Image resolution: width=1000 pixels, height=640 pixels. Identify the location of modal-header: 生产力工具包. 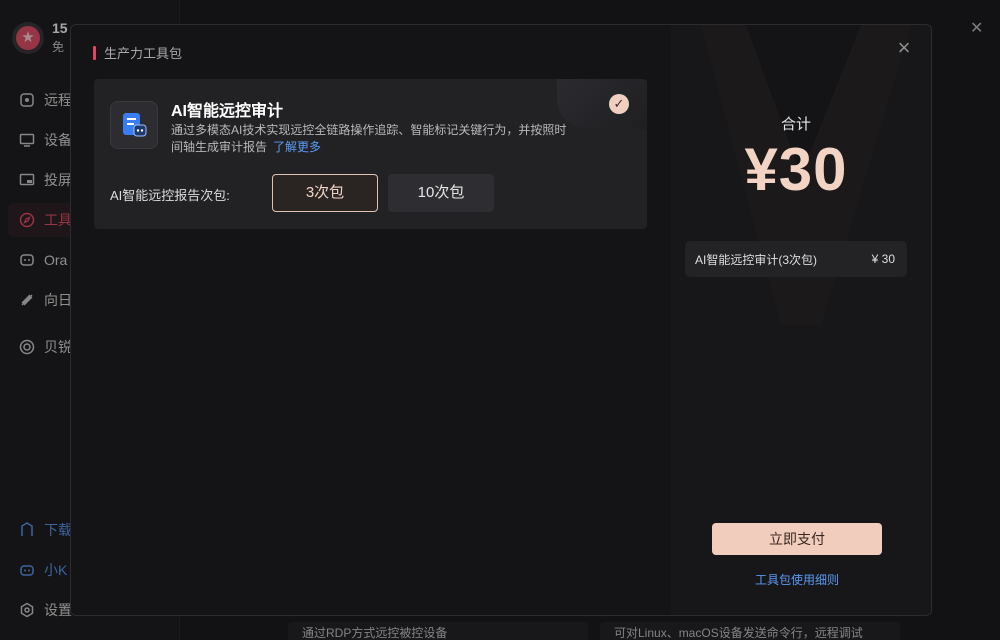
(137, 52).